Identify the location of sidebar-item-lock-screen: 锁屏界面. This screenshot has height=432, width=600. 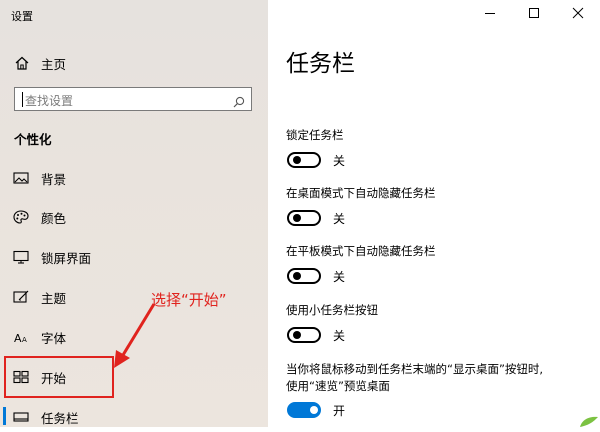
(134, 256).